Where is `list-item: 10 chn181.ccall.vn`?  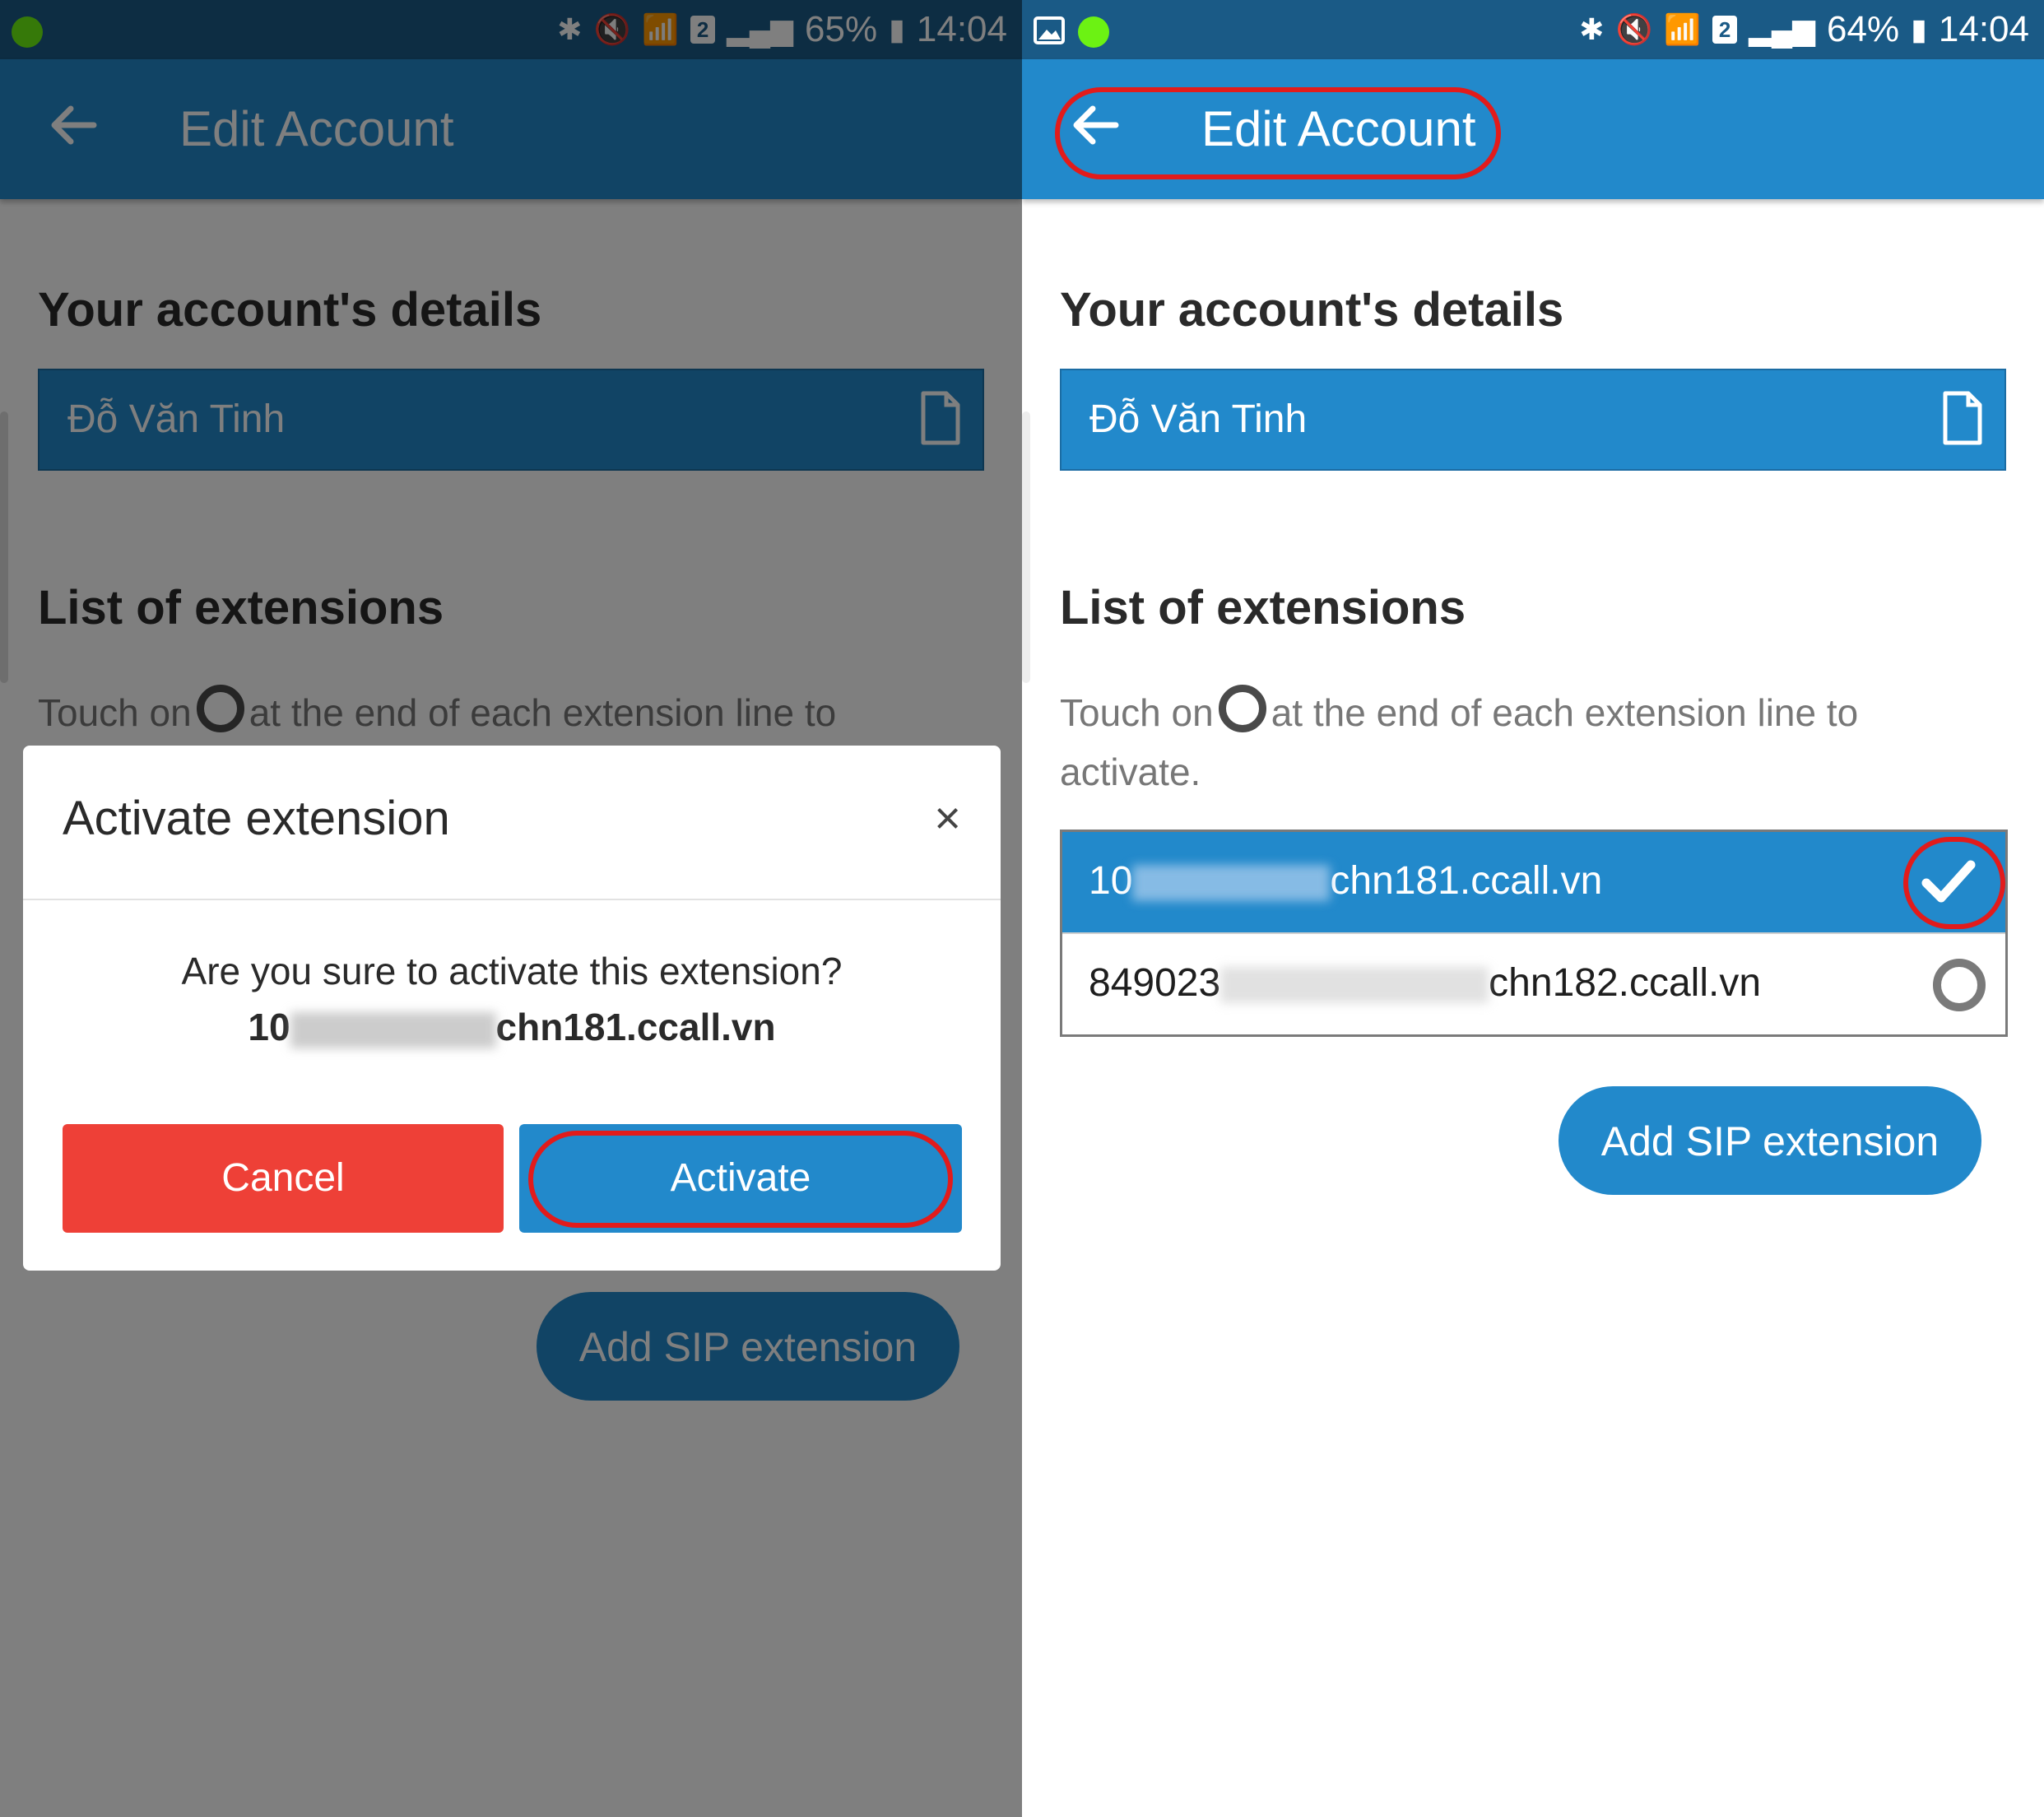 list-item: 10 chn181.ccall.vn is located at coordinates (1534, 882).